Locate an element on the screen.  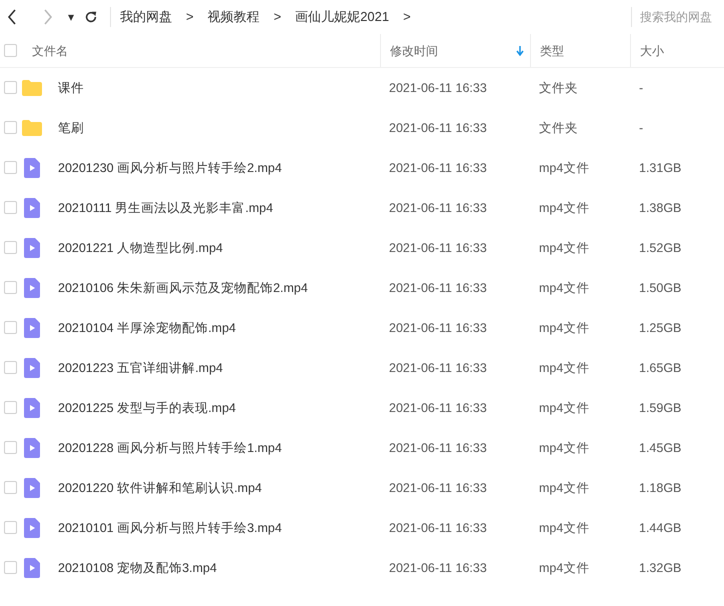
back-icon is located at coordinates (12, 17).